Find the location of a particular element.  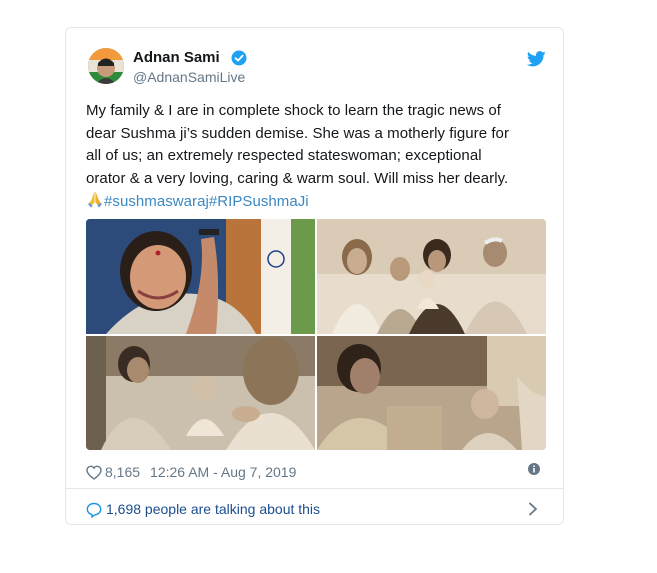

author-name: Adnan Sami is located at coordinates (176, 57).